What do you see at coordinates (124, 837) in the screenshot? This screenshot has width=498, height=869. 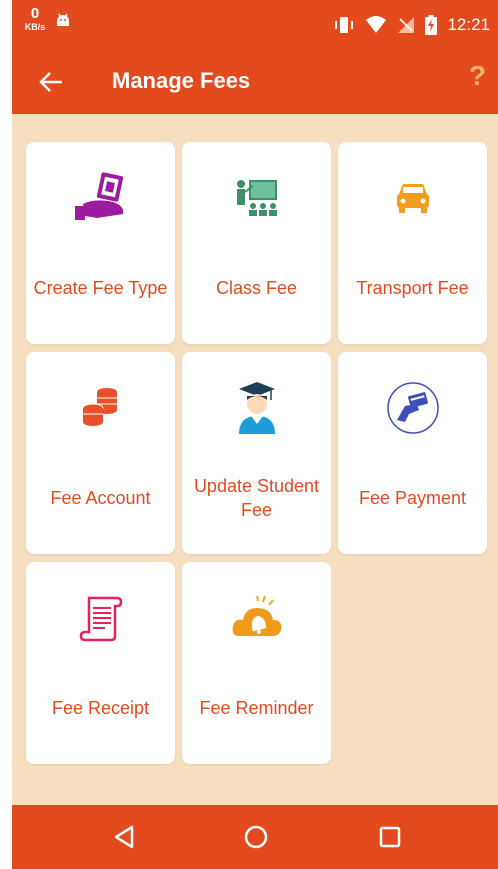 I see `back-triangle-icon` at bounding box center [124, 837].